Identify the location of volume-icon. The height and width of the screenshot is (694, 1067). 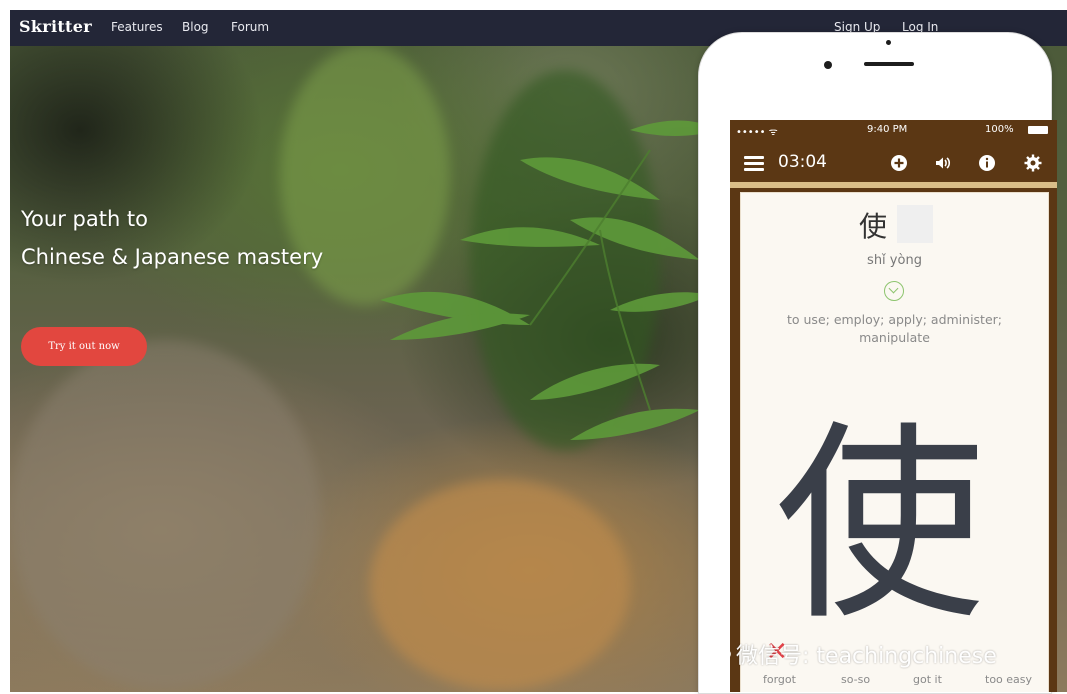
(943, 163).